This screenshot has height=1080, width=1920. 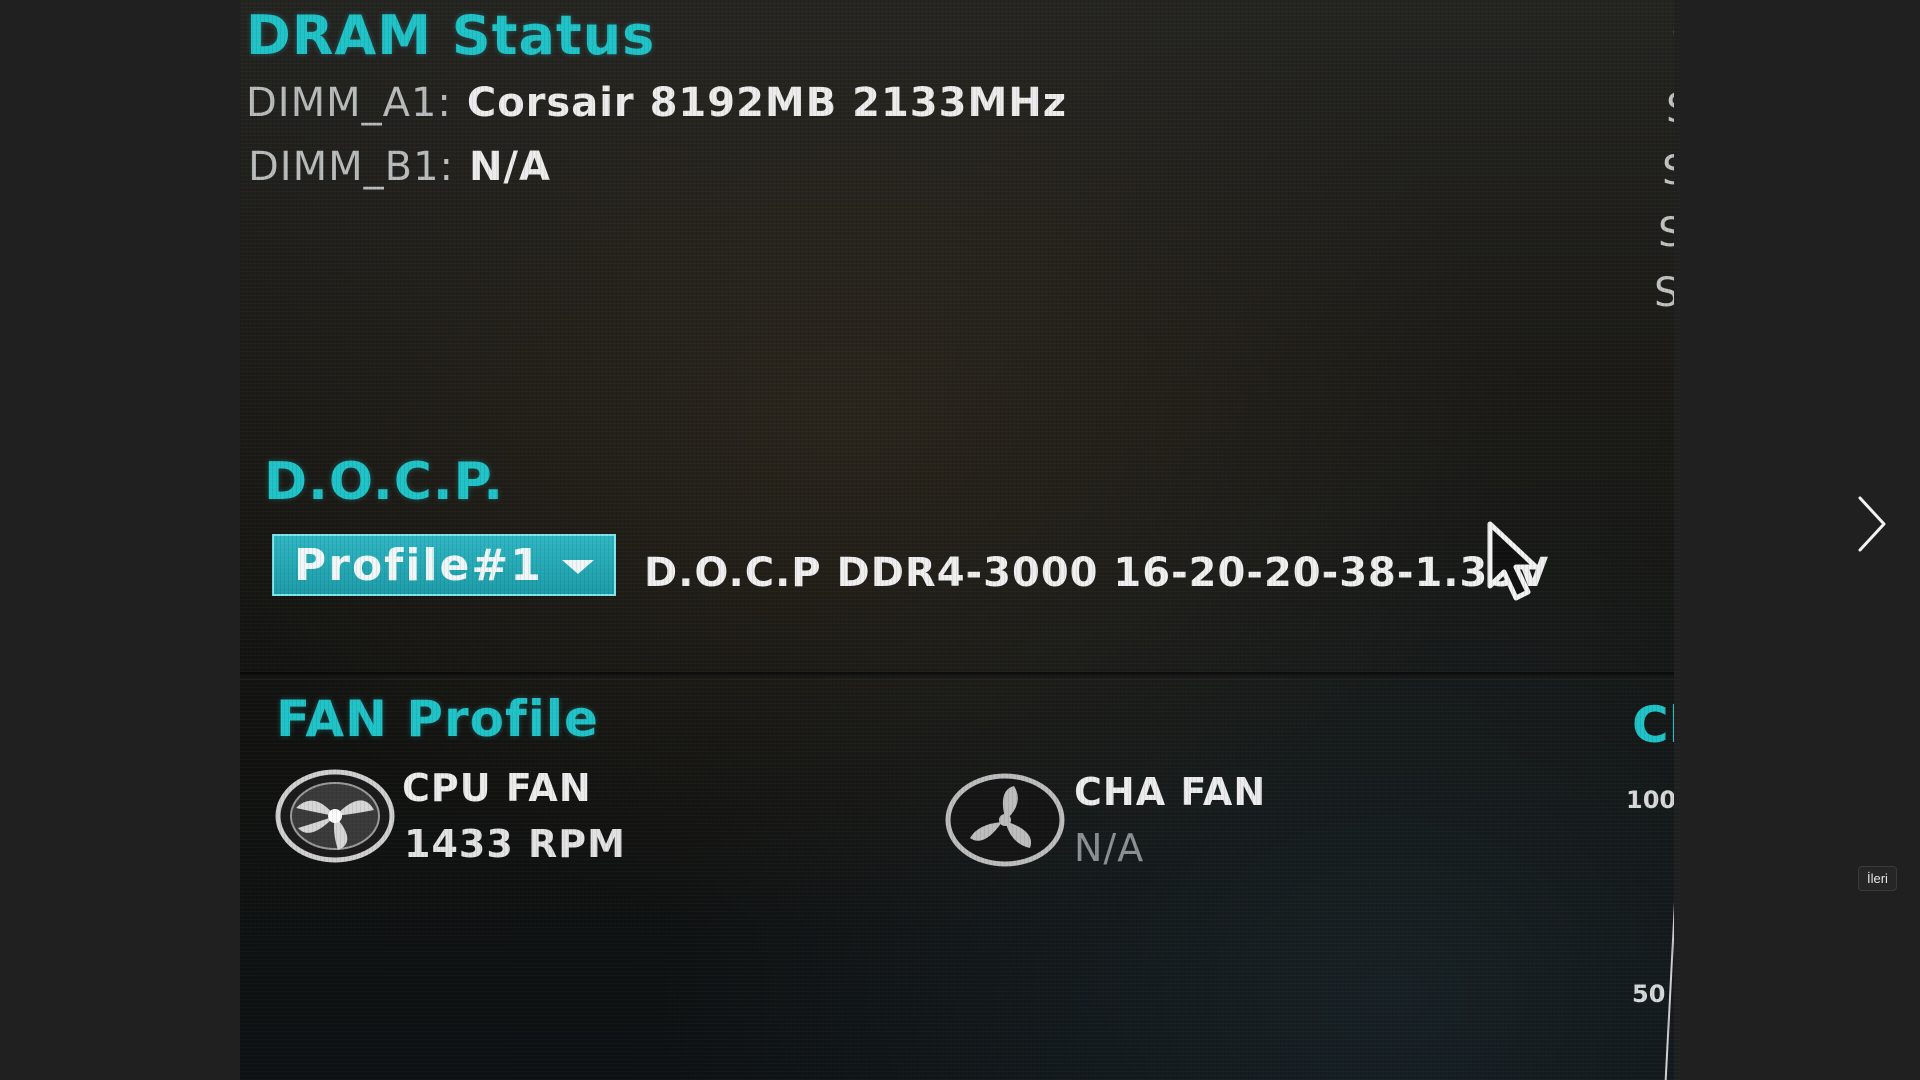 What do you see at coordinates (437, 719) in the screenshot?
I see `fan-profile-title: FAN Profile` at bounding box center [437, 719].